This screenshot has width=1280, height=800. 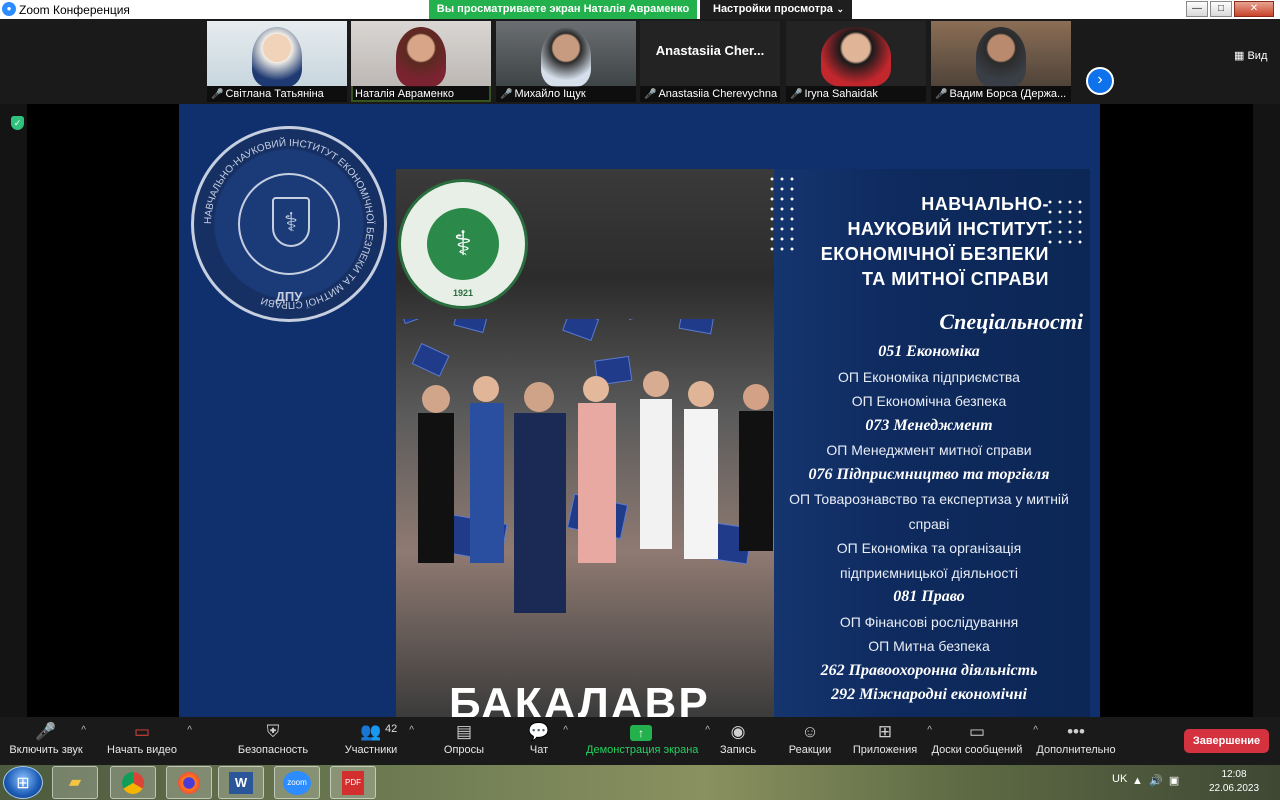 What do you see at coordinates (1076, 750) in the screenshot?
I see `more-label: Дополнительно` at bounding box center [1076, 750].